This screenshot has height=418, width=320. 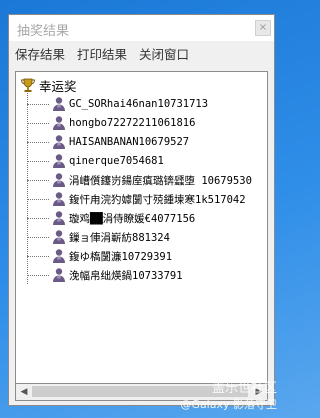 I want to click on tree-item: 璇鸡██涓侍瞭媛€4077156, so click(x=111, y=218).